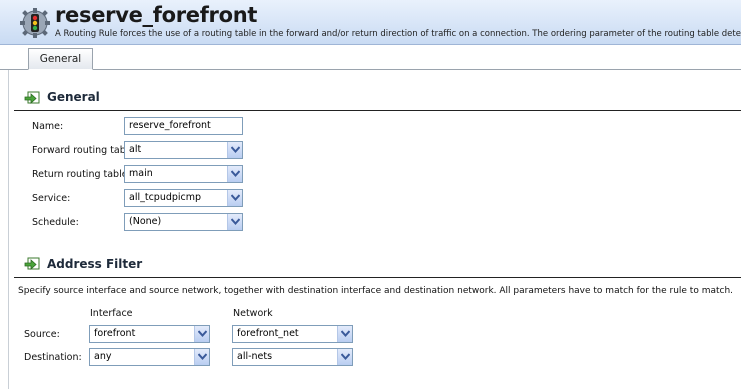 This screenshot has width=741, height=389. What do you see at coordinates (48, 126) in the screenshot?
I see `name-label: Name:` at bounding box center [48, 126].